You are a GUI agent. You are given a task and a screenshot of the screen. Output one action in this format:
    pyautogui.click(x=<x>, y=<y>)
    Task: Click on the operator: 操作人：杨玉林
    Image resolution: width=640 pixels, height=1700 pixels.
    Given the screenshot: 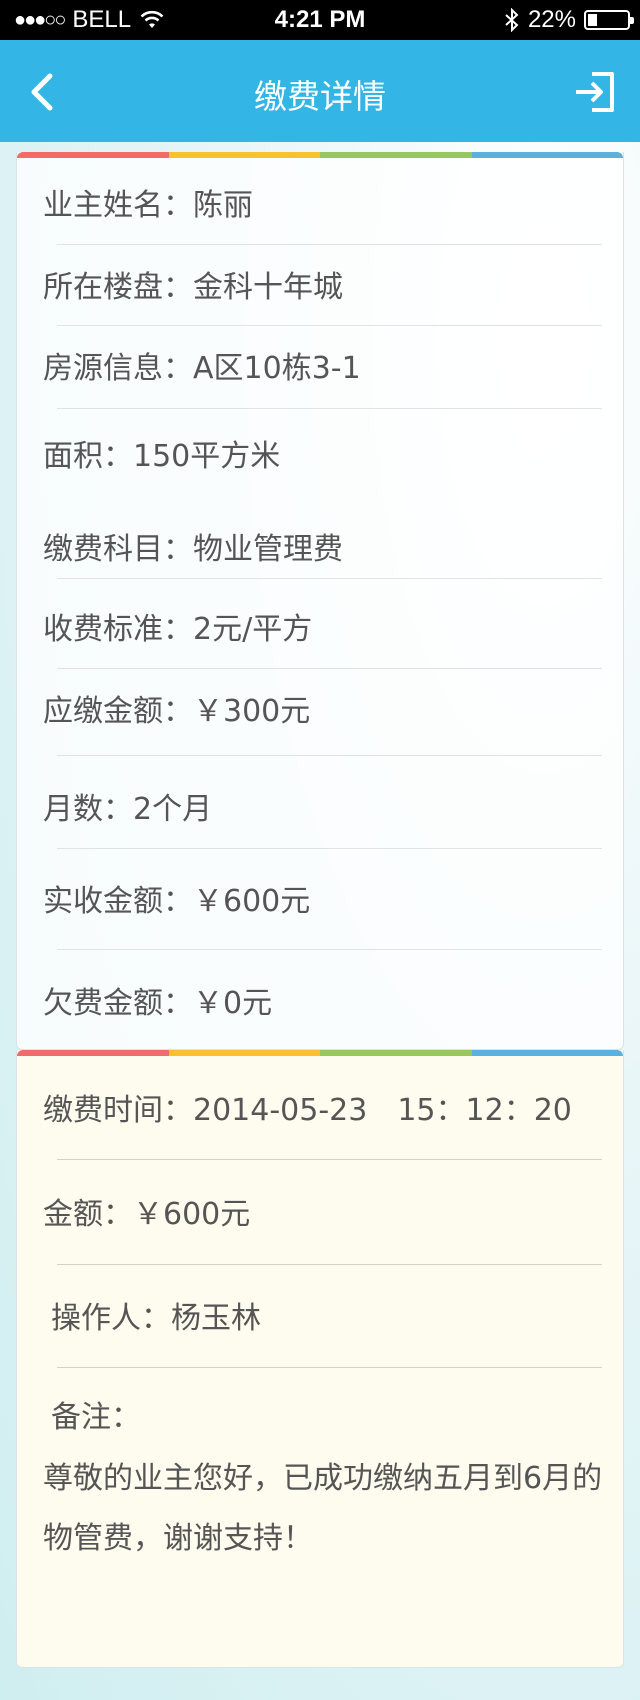 What is the action you would take?
    pyautogui.click(x=156, y=1318)
    